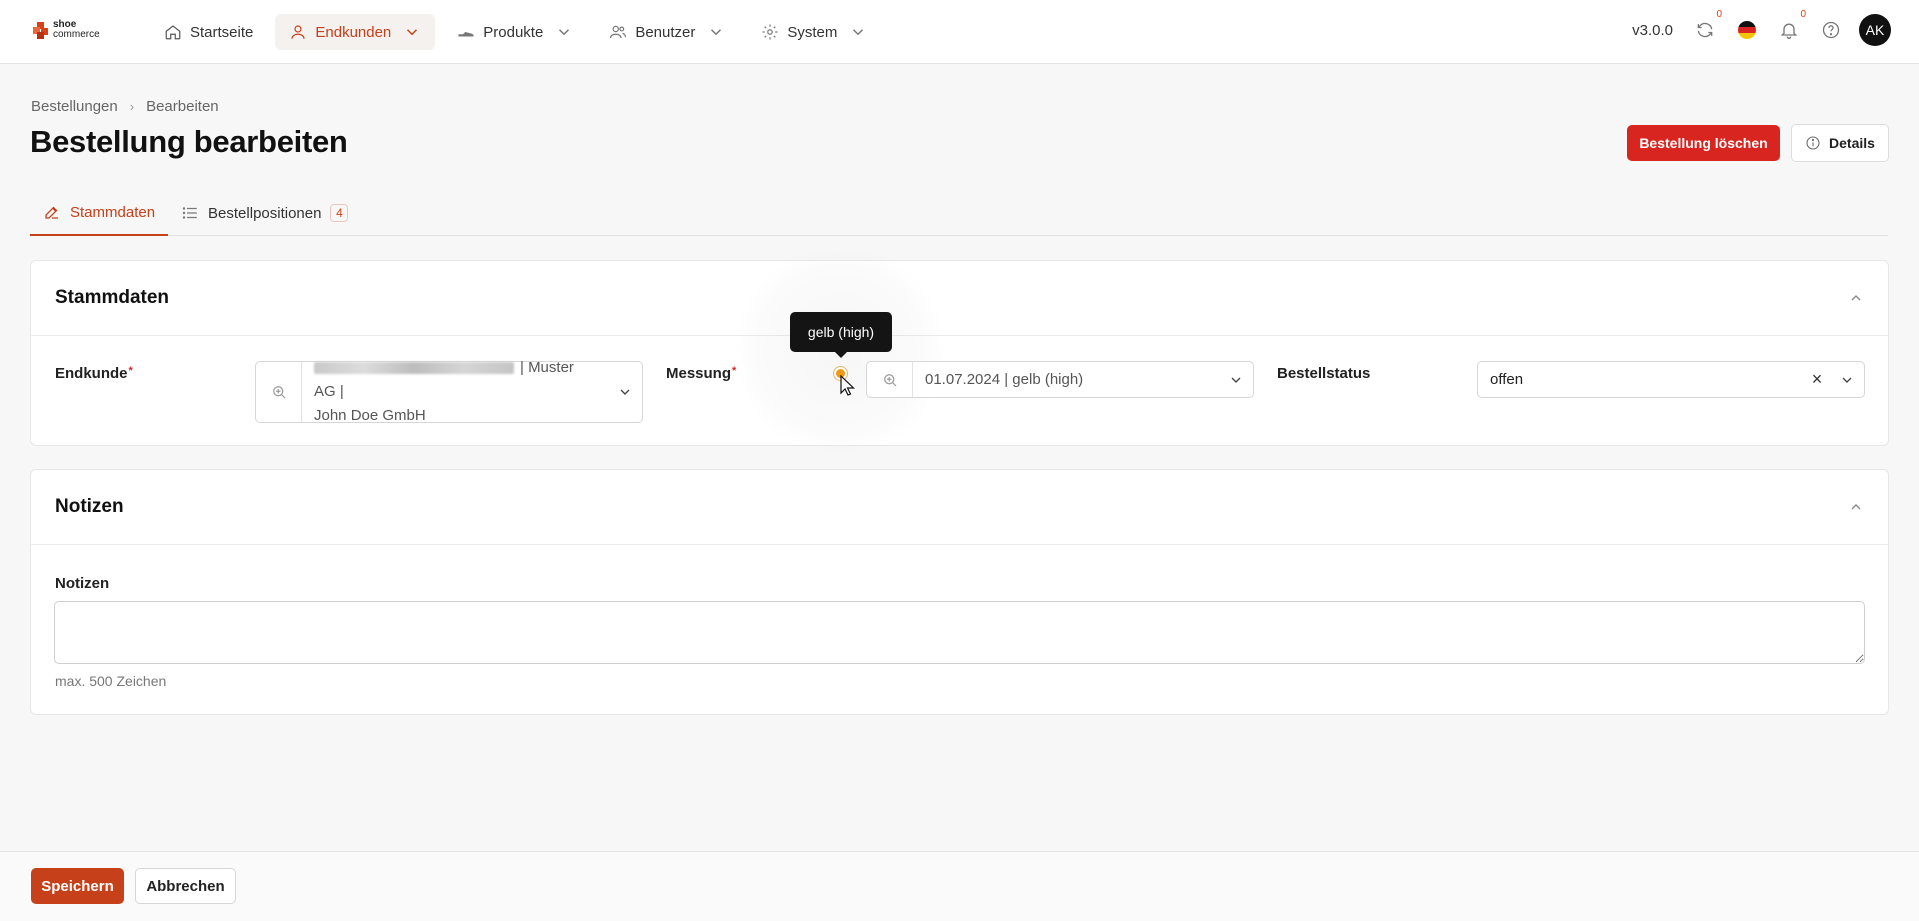 Image resolution: width=1919 pixels, height=921 pixels. I want to click on home-icon, so click(173, 32).